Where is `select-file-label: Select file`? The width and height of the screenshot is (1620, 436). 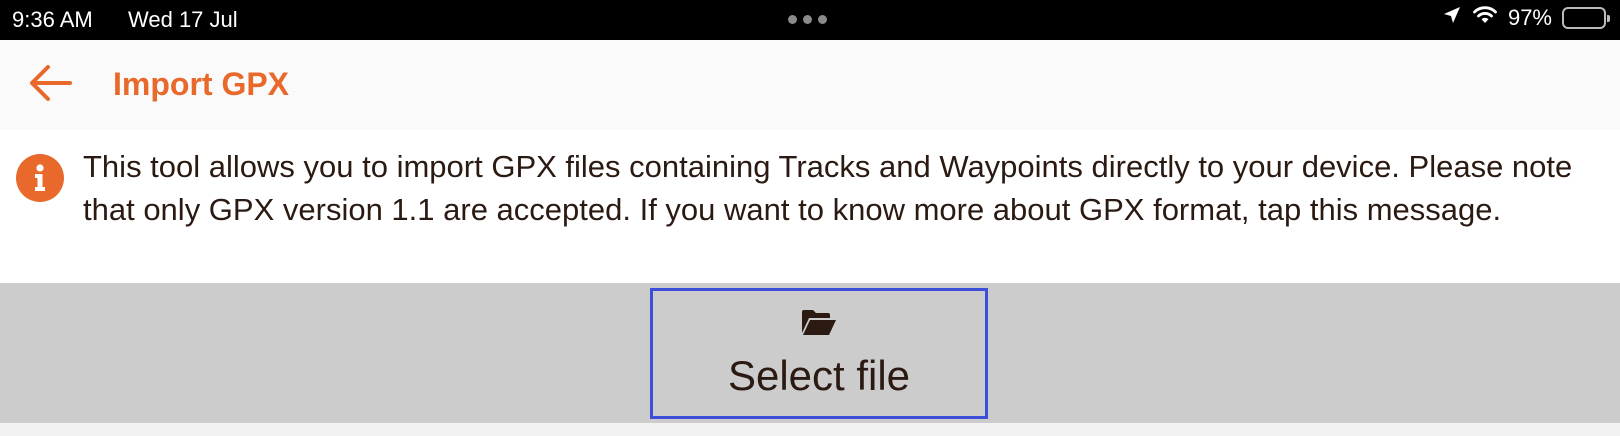 select-file-label: Select file is located at coordinates (819, 375).